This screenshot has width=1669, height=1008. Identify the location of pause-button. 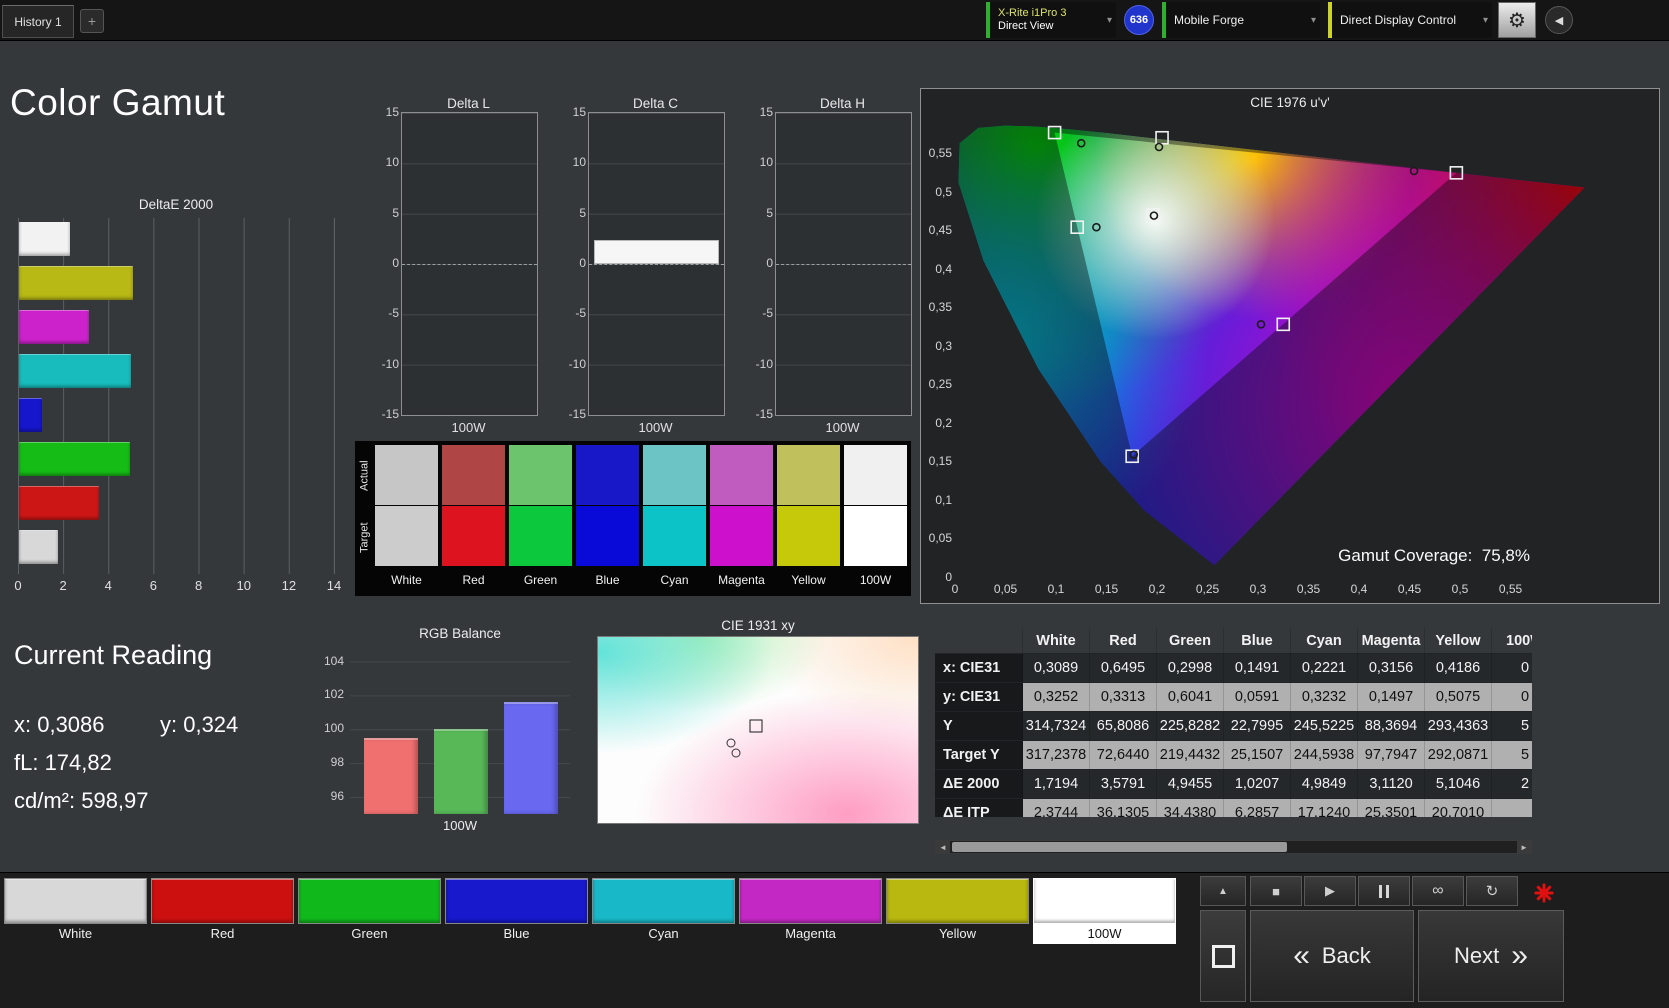
(1384, 891).